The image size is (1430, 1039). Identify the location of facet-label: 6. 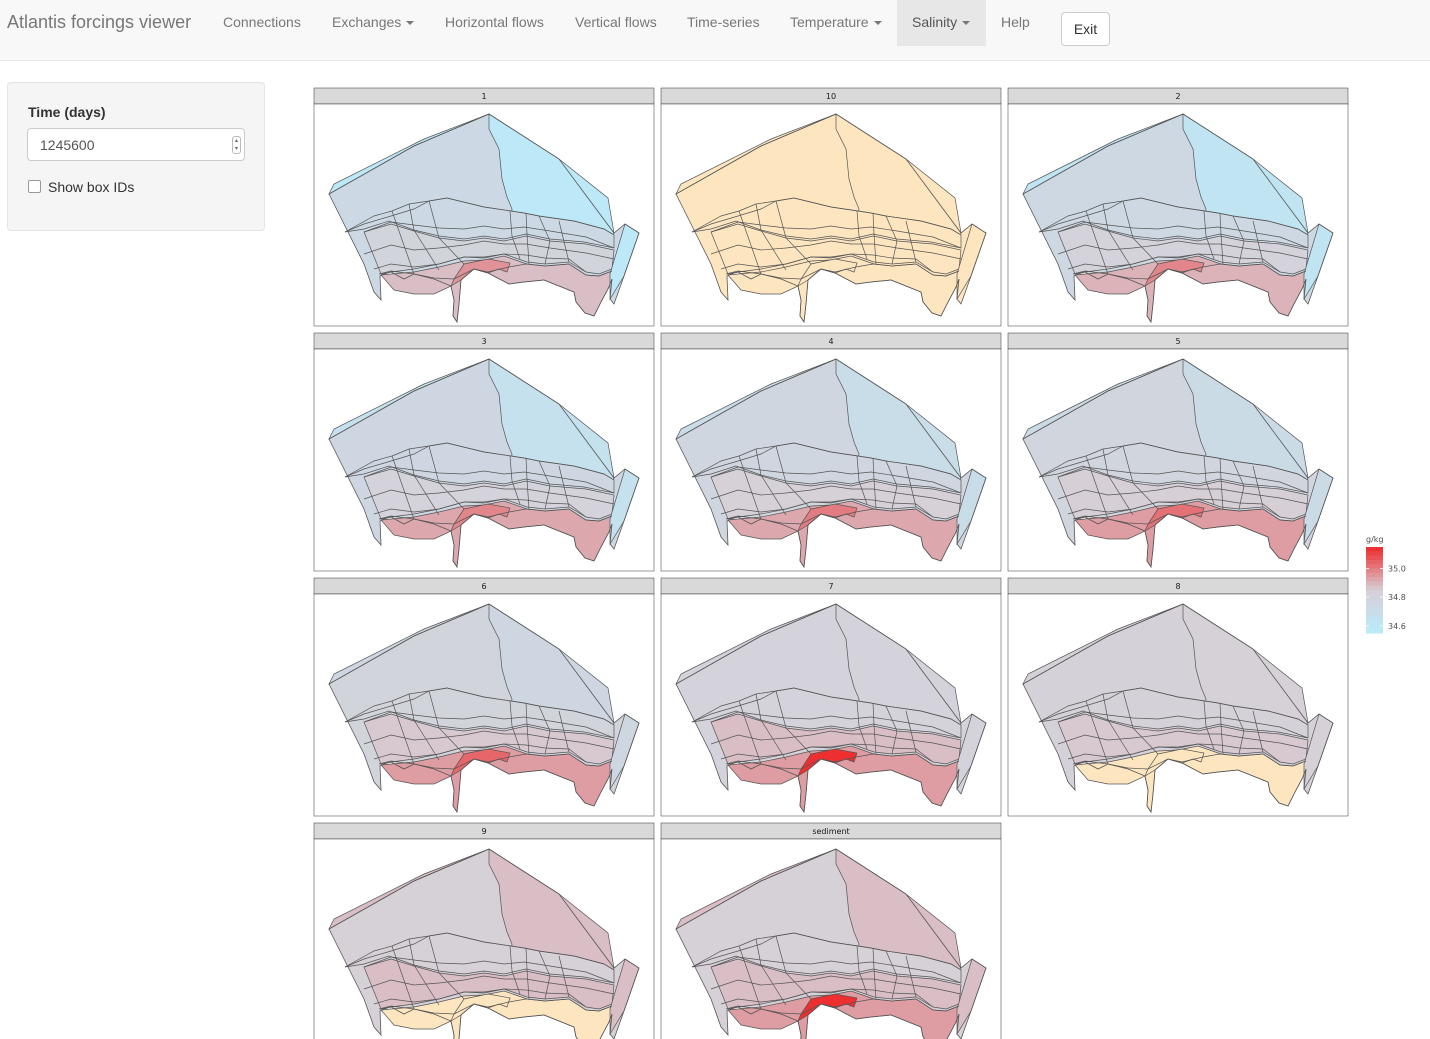
(483, 586).